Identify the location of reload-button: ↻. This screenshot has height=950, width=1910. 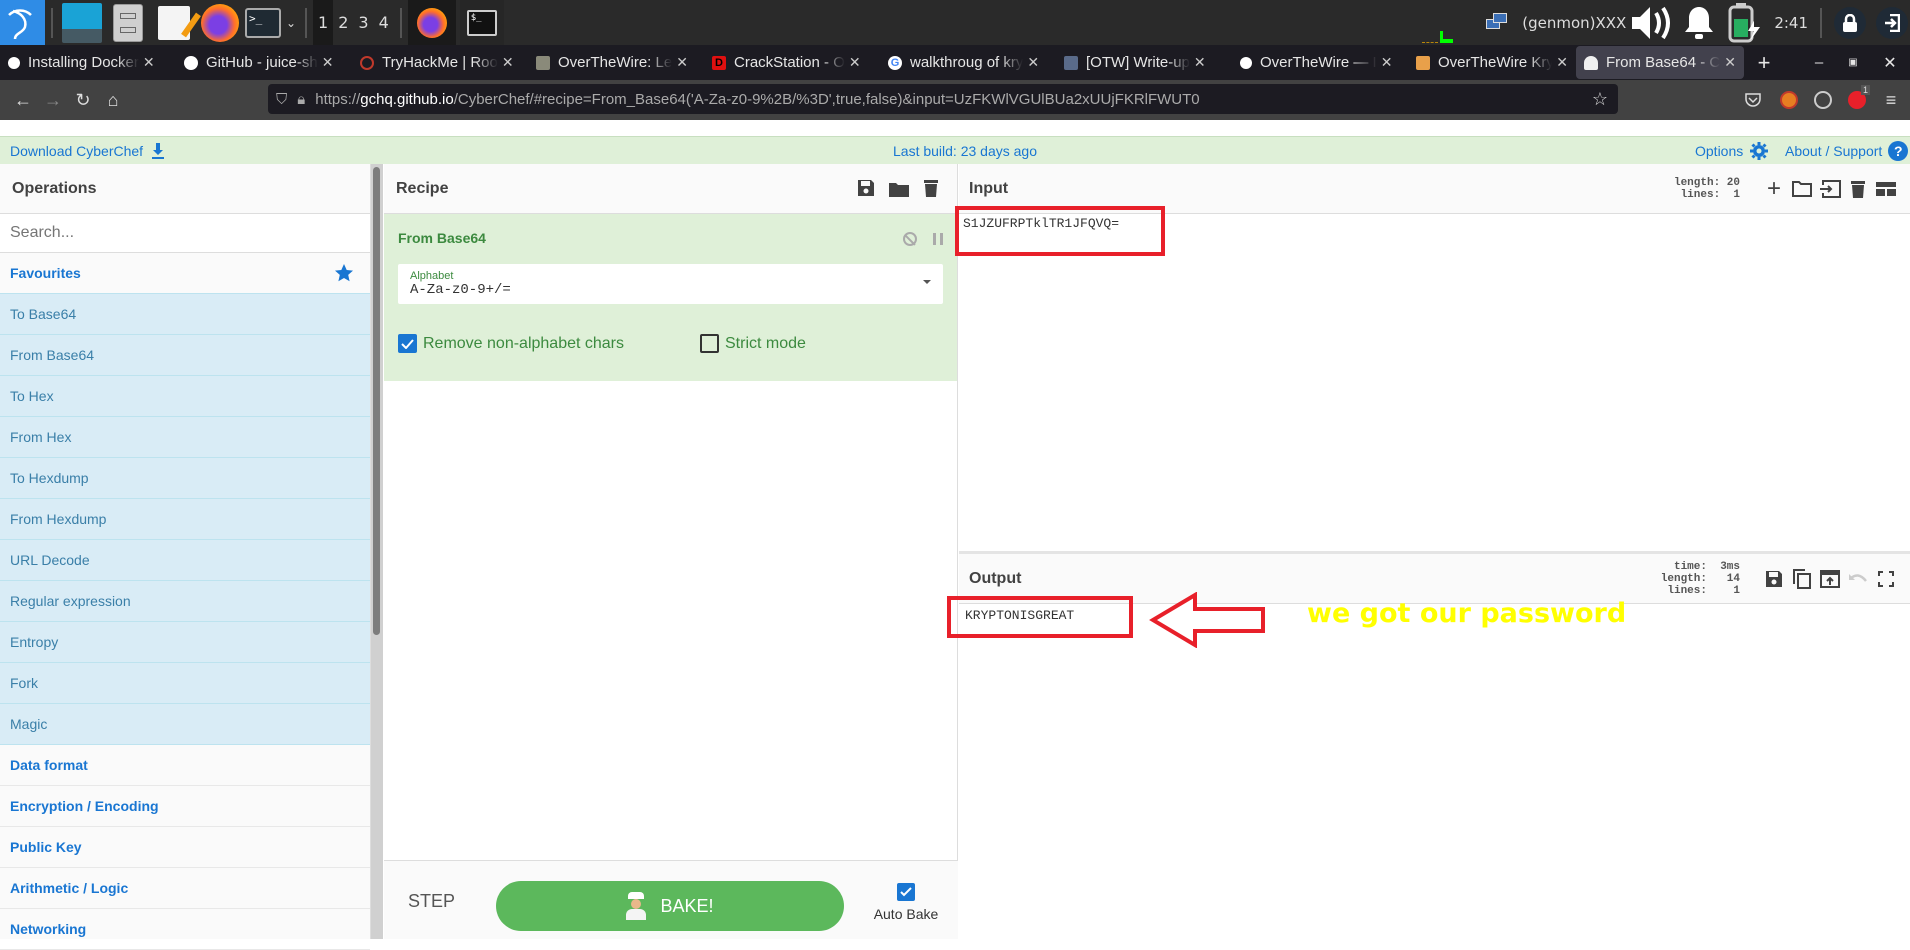
(83, 100).